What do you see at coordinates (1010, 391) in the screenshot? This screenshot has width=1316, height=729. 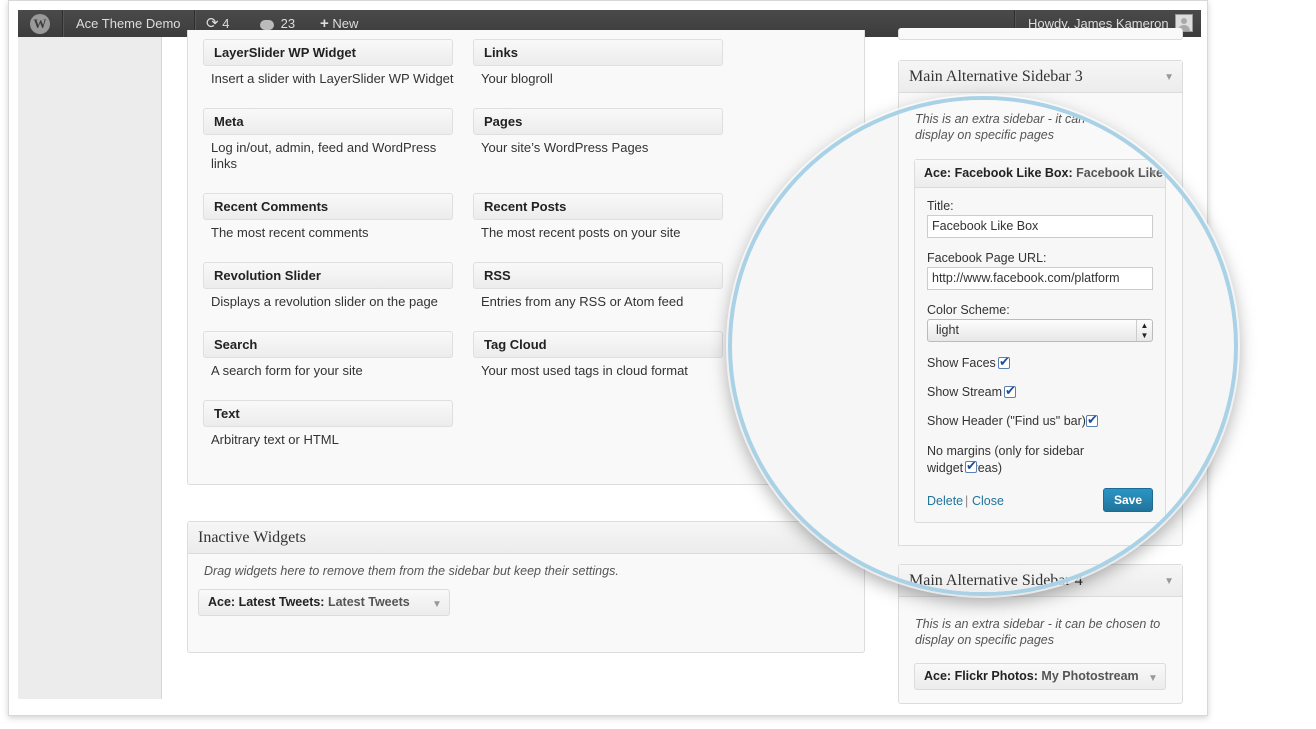 I see `show-stream-checkbox` at bounding box center [1010, 391].